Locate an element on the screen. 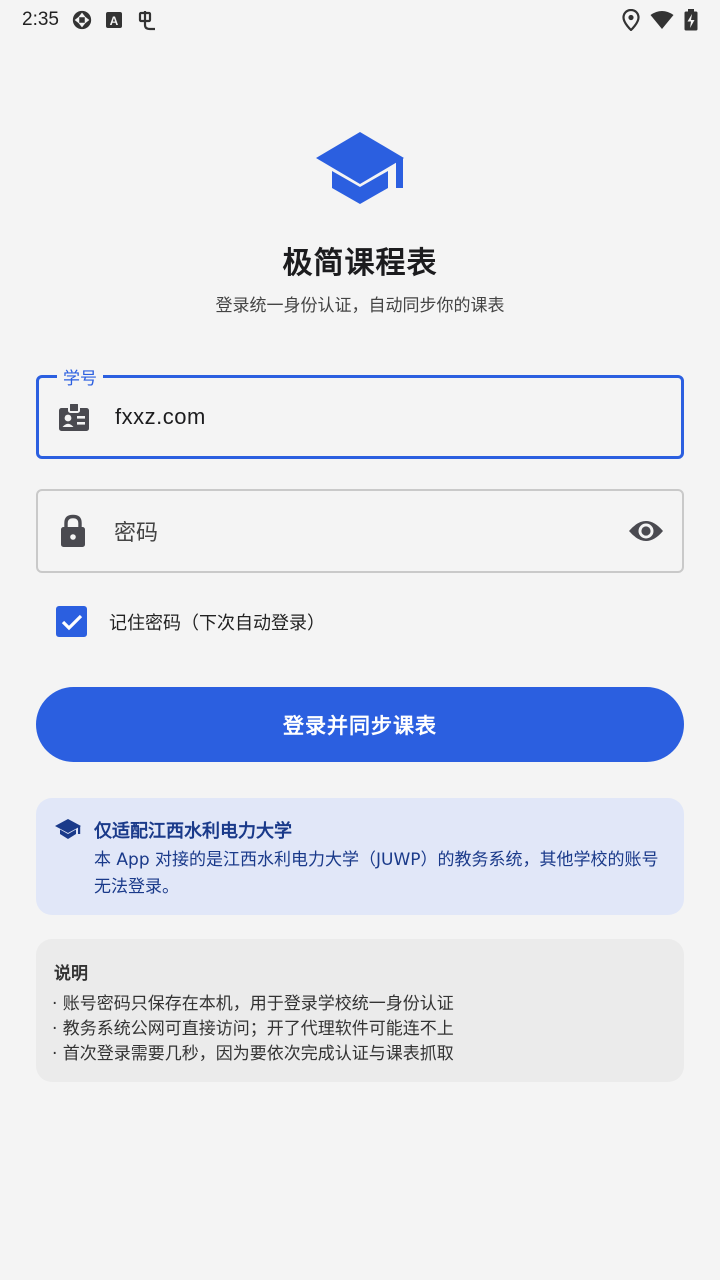 The height and width of the screenshot is (1280, 720). remember-checkbox is located at coordinates (71, 621).